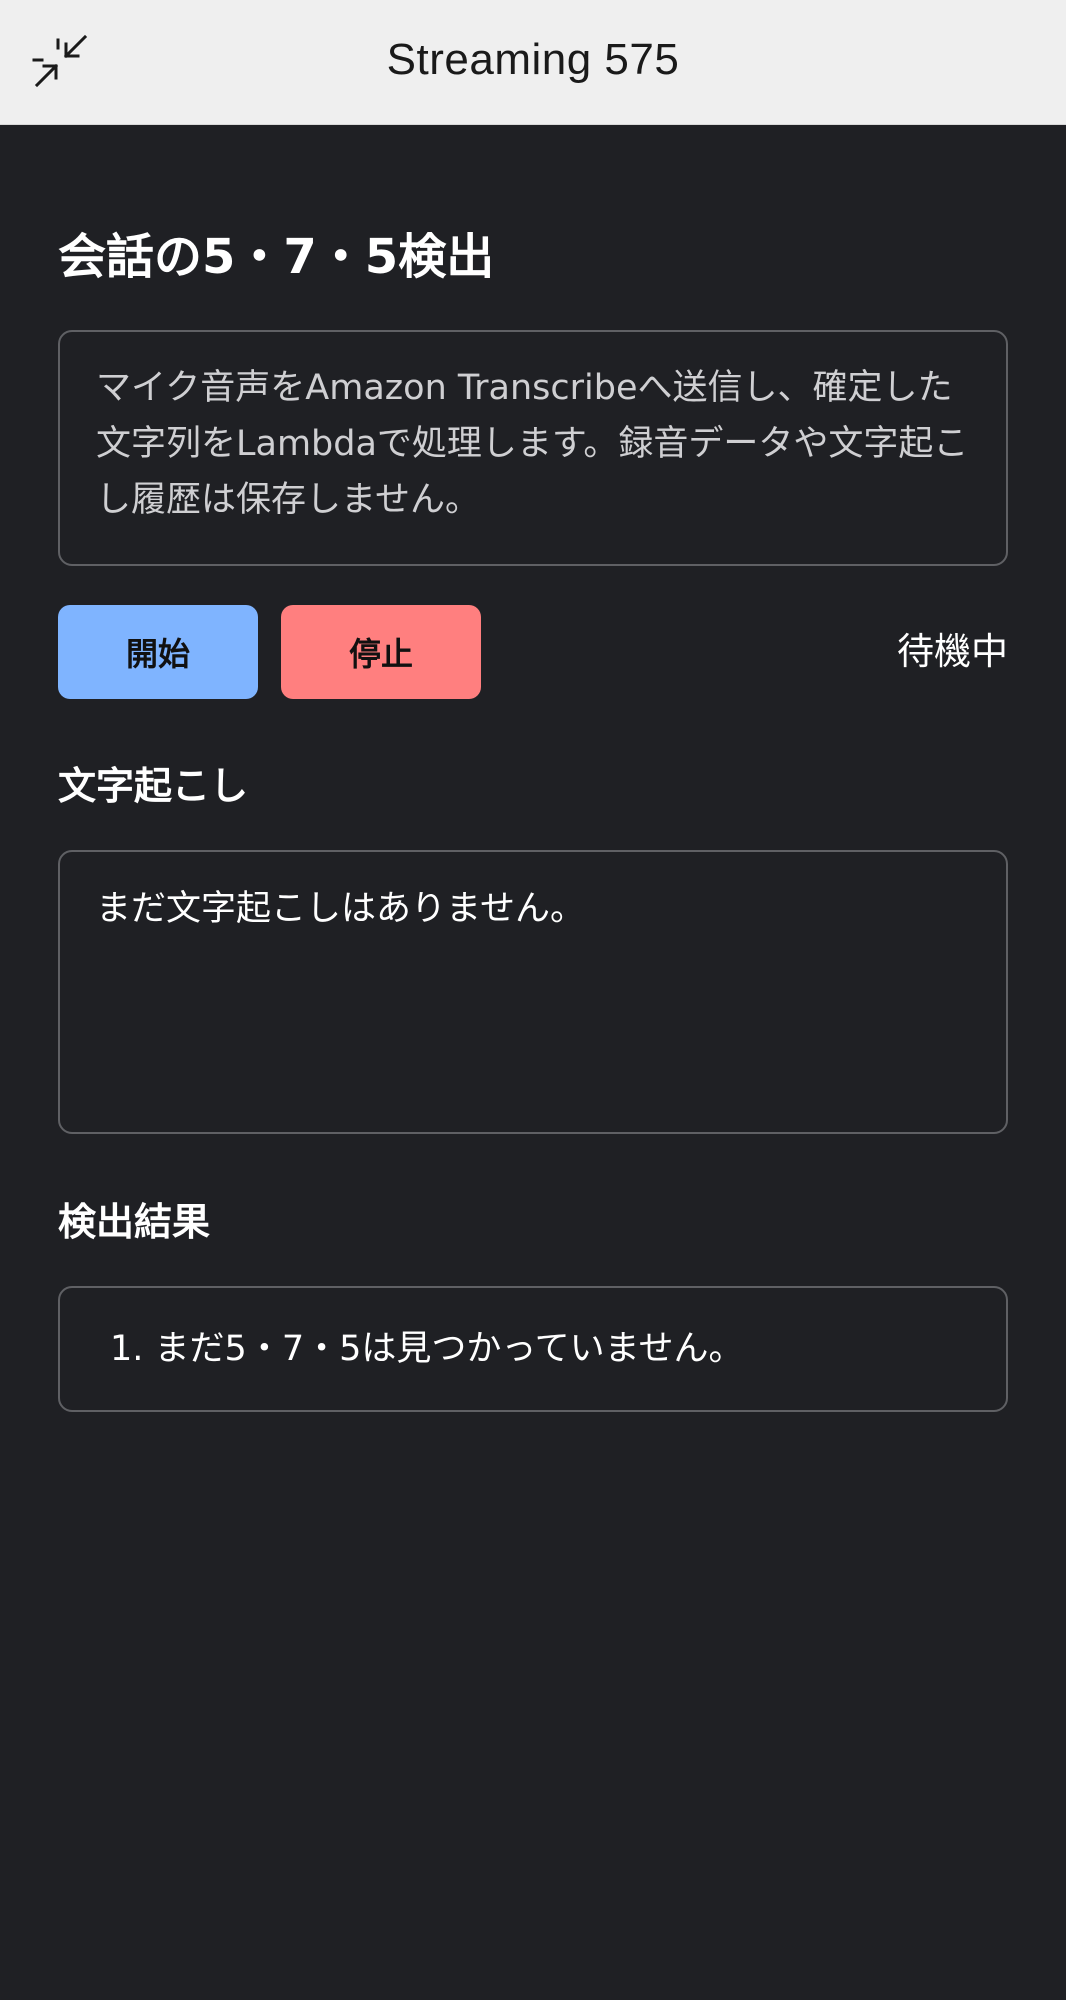 The height and width of the screenshot is (2000, 1066). I want to click on app-title: Streaming 575, so click(533, 59).